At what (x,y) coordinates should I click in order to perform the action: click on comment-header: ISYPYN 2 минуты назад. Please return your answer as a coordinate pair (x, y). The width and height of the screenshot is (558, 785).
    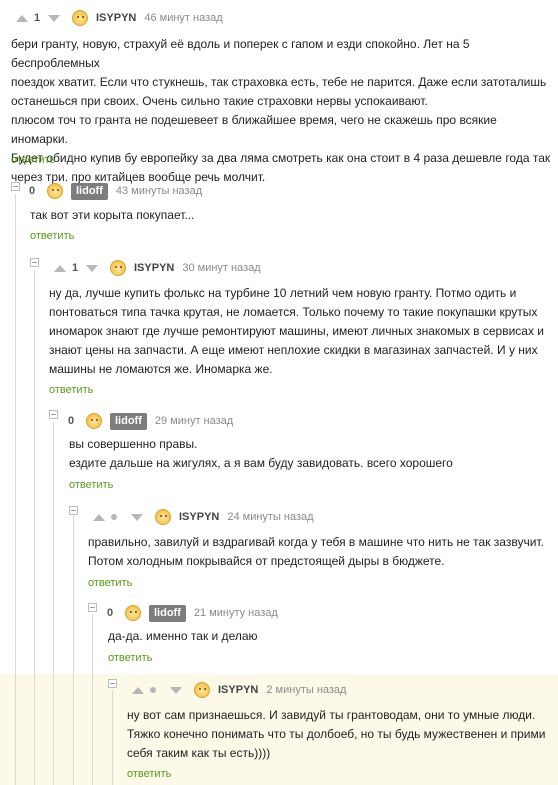
    Looking at the image, I should click on (239, 690).